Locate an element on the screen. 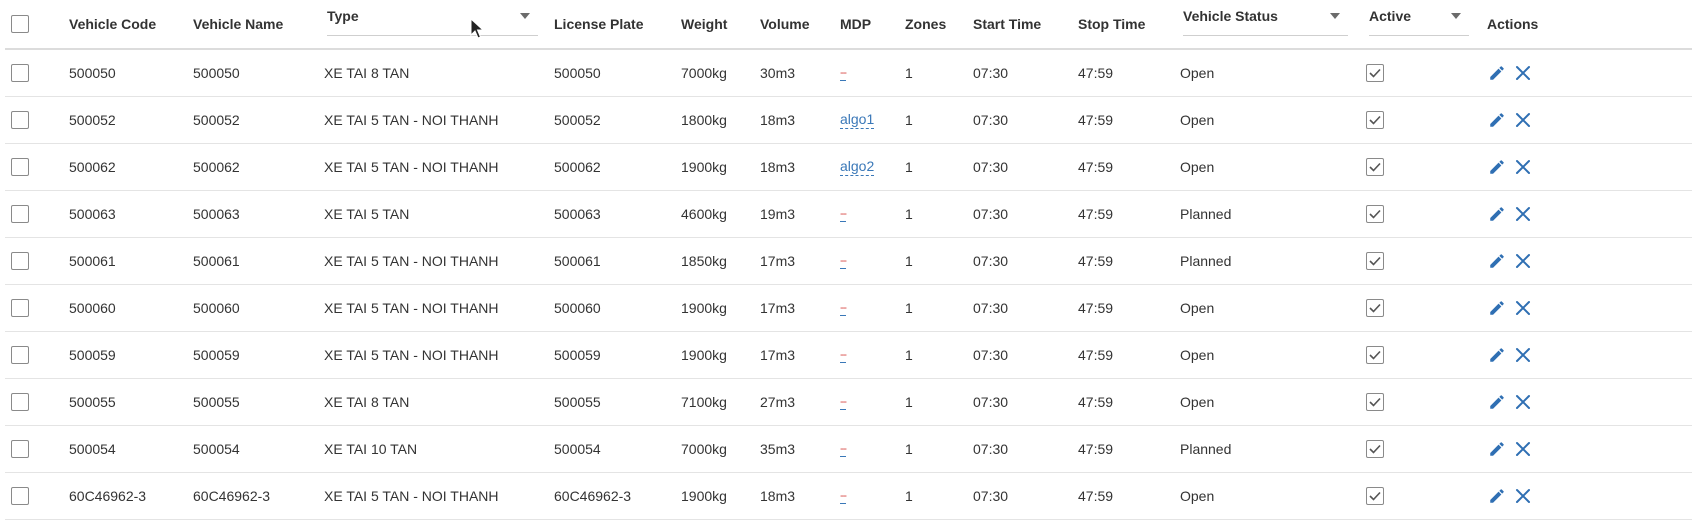  actions-cell is located at coordinates (1510, 73).